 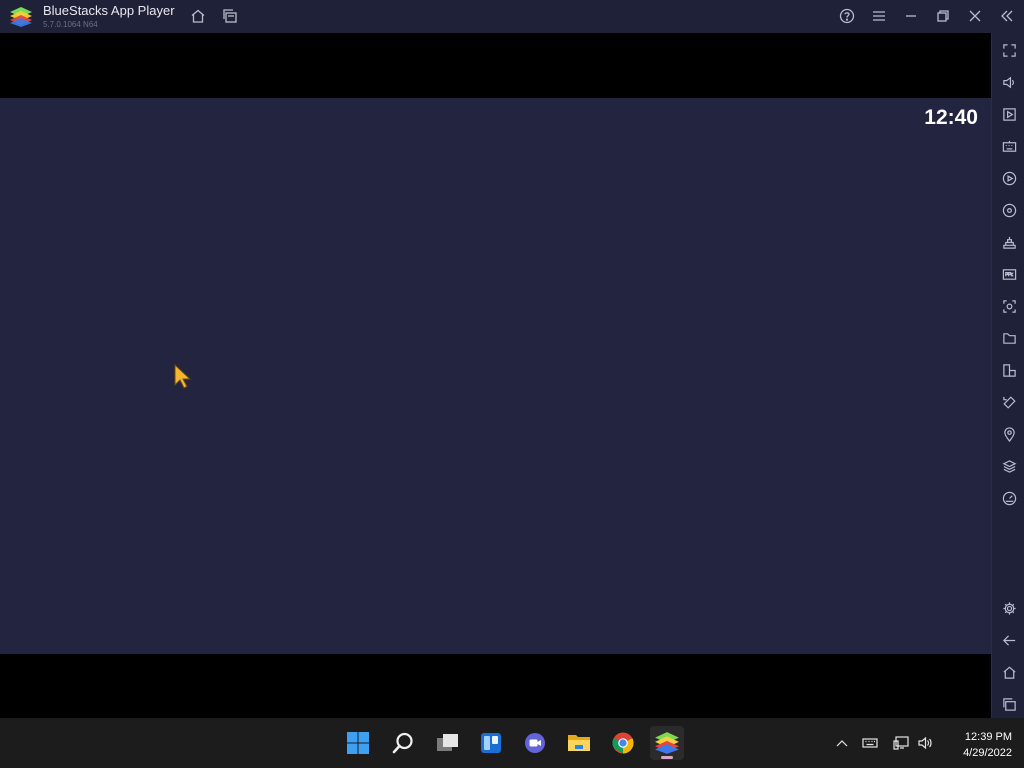 I want to click on taskbar-clock: 12:39 PM 4/29/2022, so click(x=978, y=745).